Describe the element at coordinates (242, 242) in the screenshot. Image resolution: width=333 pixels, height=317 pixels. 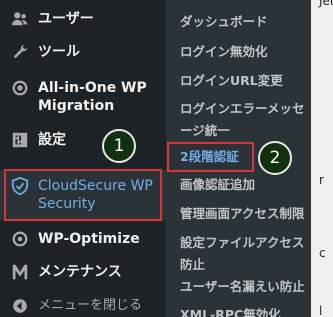
I see `submenu-item-label: 設定ファイルアクセス` at that location.